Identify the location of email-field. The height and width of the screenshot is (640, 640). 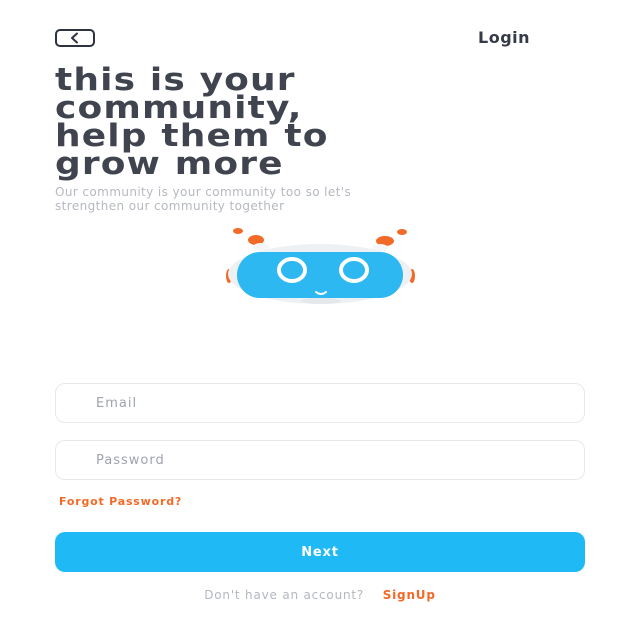
(320, 403).